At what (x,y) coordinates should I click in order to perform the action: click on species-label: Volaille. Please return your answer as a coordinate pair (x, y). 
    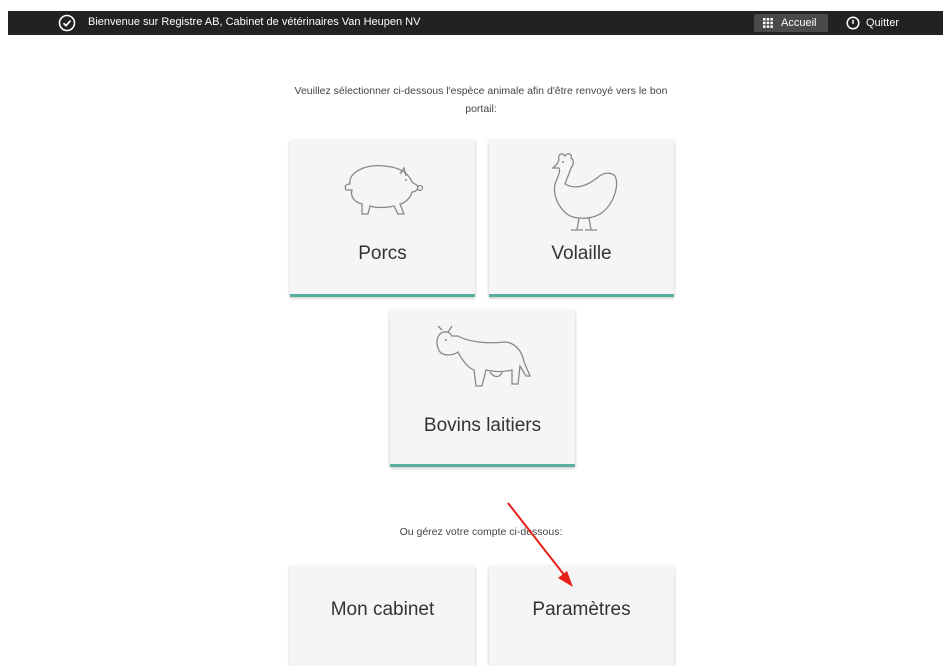
    Looking at the image, I should click on (581, 253).